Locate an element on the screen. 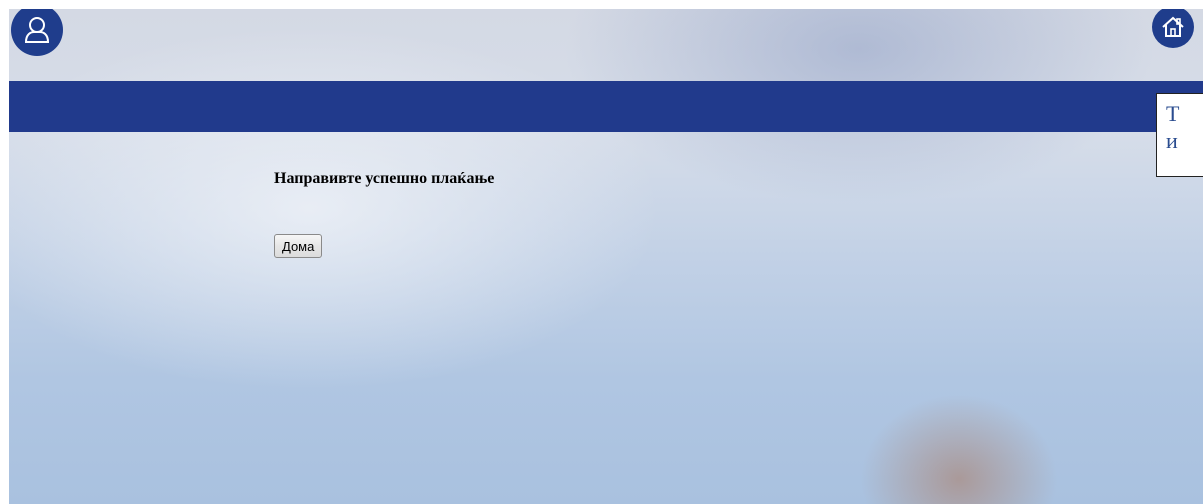 The height and width of the screenshot is (504, 1203). home-button: Дома is located at coordinates (298, 246).